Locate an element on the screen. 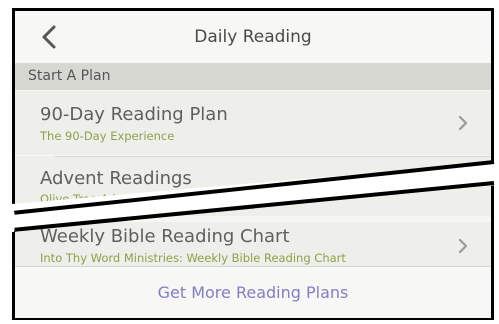 The height and width of the screenshot is (324, 499). plan-subtitle: The 90-Day Experience is located at coordinates (107, 136).